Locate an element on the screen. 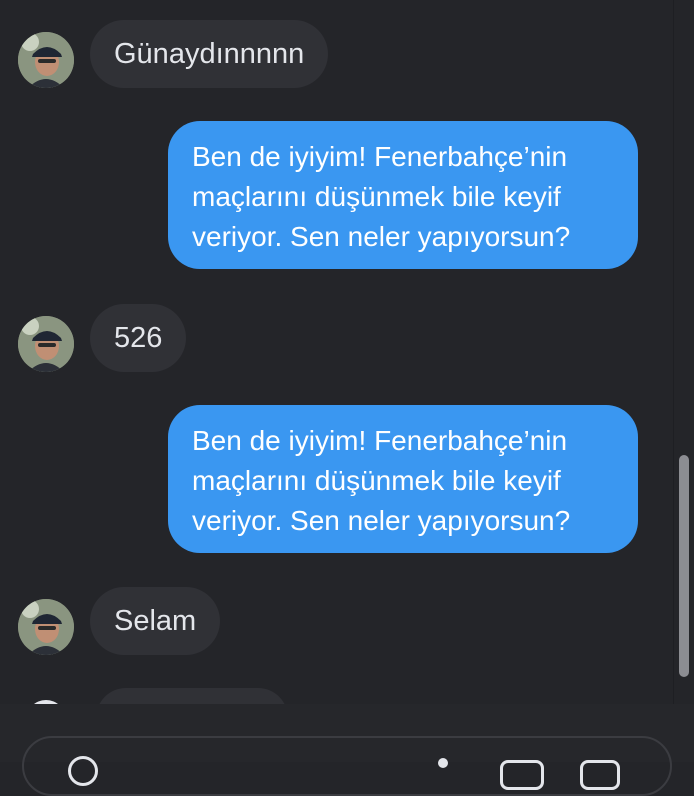 The width and height of the screenshot is (694, 796). scrollbar is located at coordinates (683, 352).